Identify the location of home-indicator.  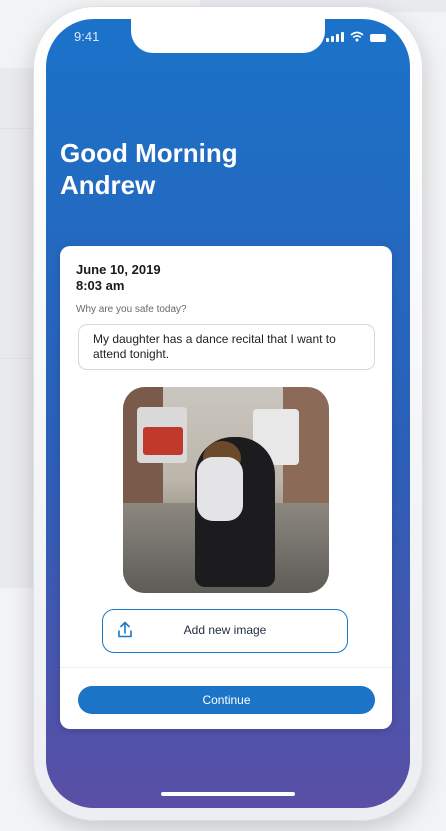
(228, 794).